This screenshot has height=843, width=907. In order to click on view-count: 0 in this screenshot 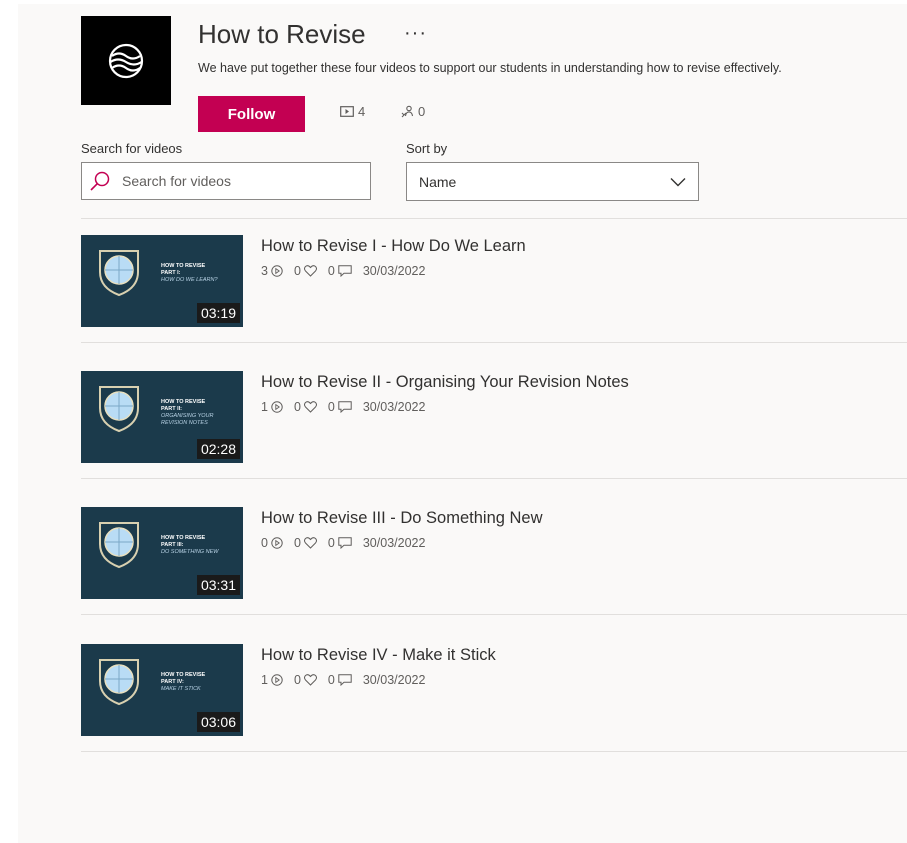, I will do `click(264, 543)`.